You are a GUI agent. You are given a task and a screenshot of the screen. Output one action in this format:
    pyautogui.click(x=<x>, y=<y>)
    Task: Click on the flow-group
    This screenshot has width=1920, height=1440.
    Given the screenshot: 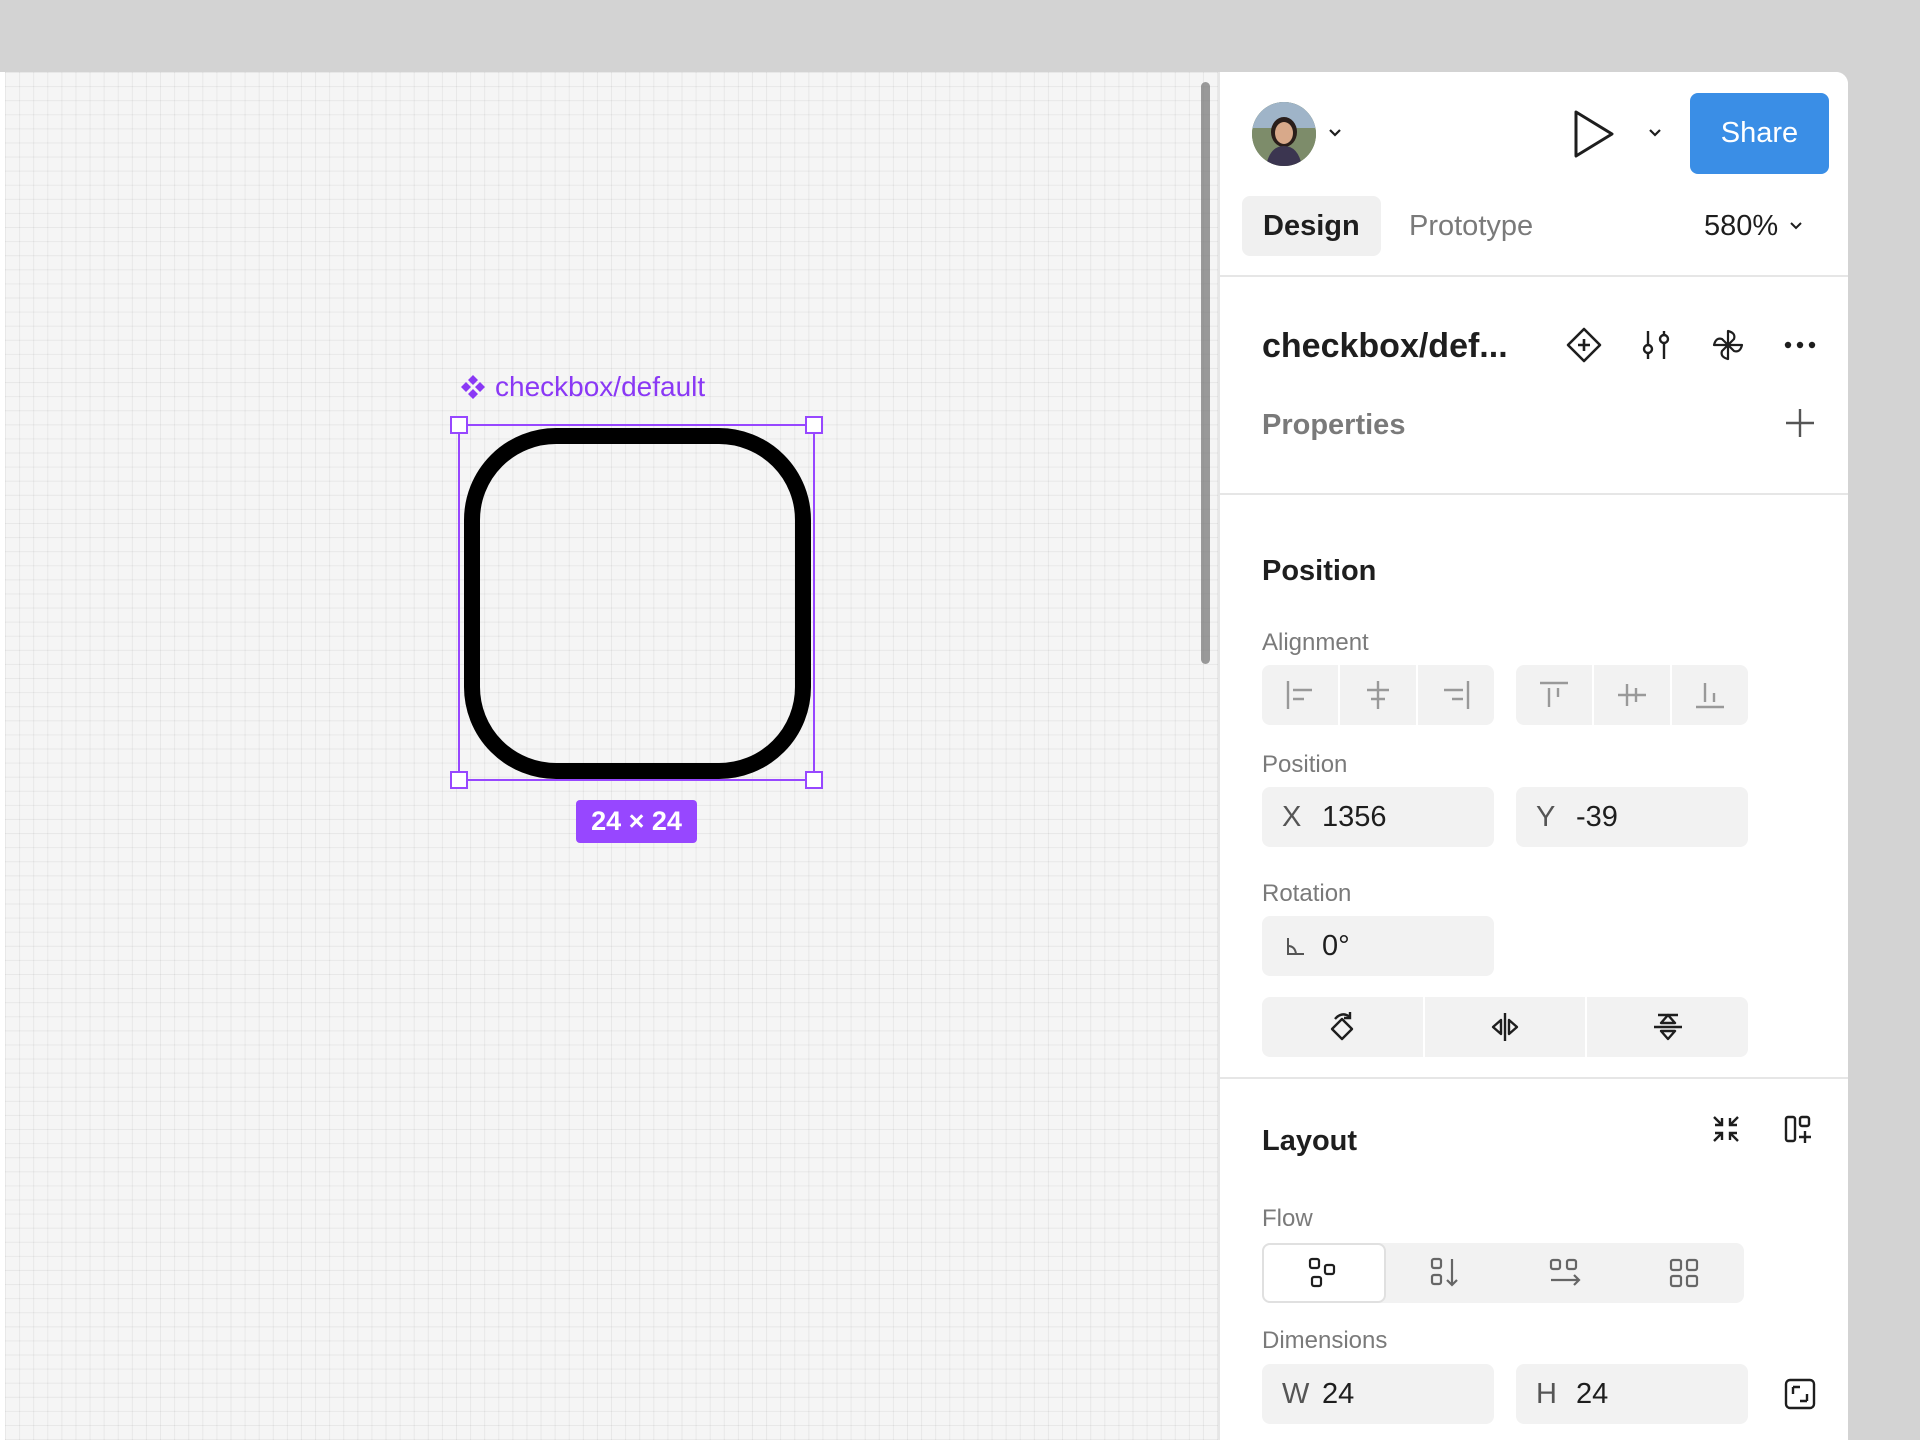 What is the action you would take?
    pyautogui.click(x=1503, y=1273)
    